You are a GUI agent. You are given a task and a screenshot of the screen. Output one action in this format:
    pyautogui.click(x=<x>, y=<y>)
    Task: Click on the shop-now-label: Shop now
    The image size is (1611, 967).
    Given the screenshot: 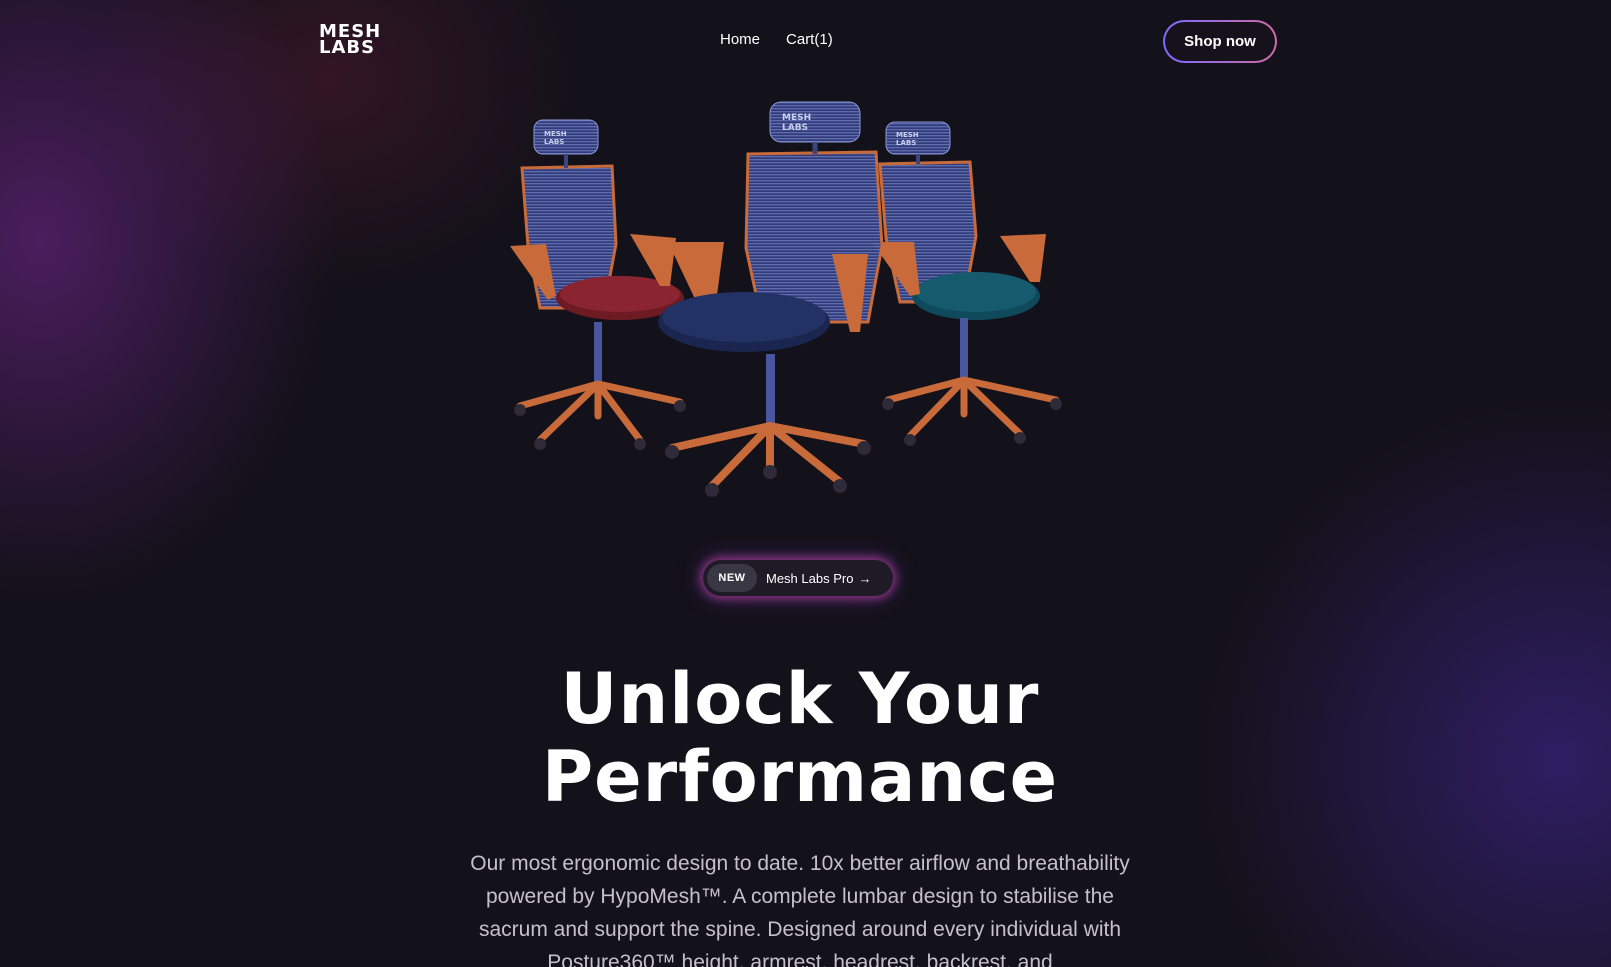 What is the action you would take?
    pyautogui.click(x=1220, y=41)
    